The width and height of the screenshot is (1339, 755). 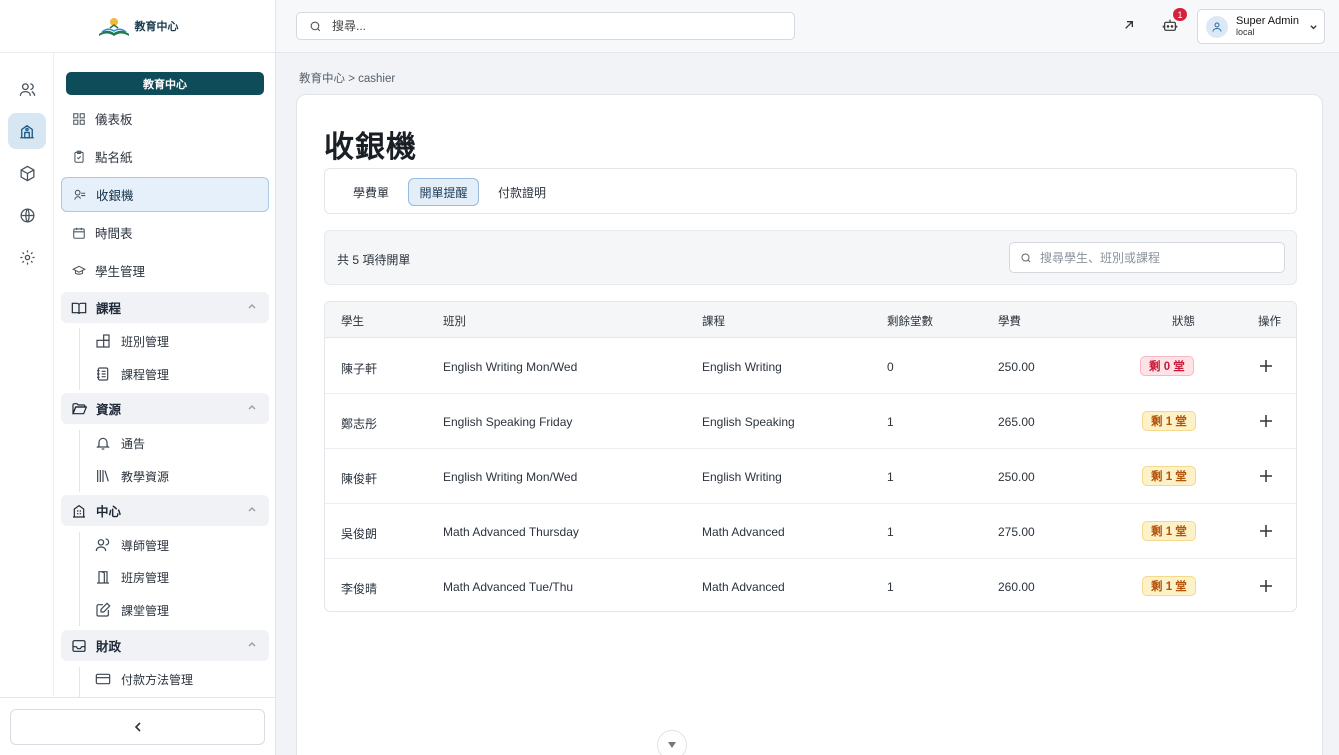 What do you see at coordinates (359, 534) in the screenshot?
I see `cell-student: 吳俊朗` at bounding box center [359, 534].